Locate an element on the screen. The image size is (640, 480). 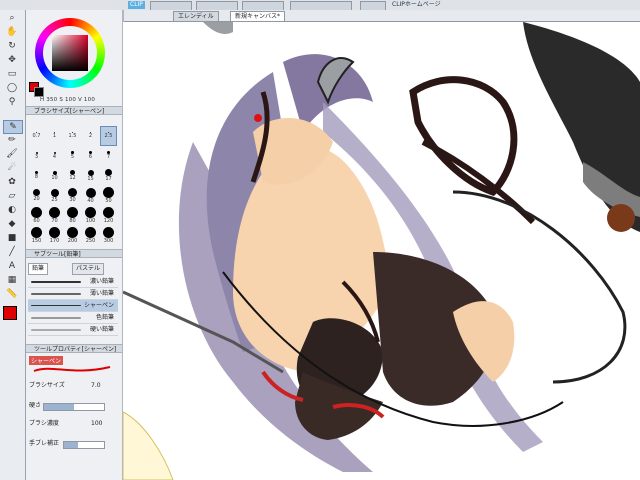
brush-size-label: 0.7 is located at coordinates (36, 136).